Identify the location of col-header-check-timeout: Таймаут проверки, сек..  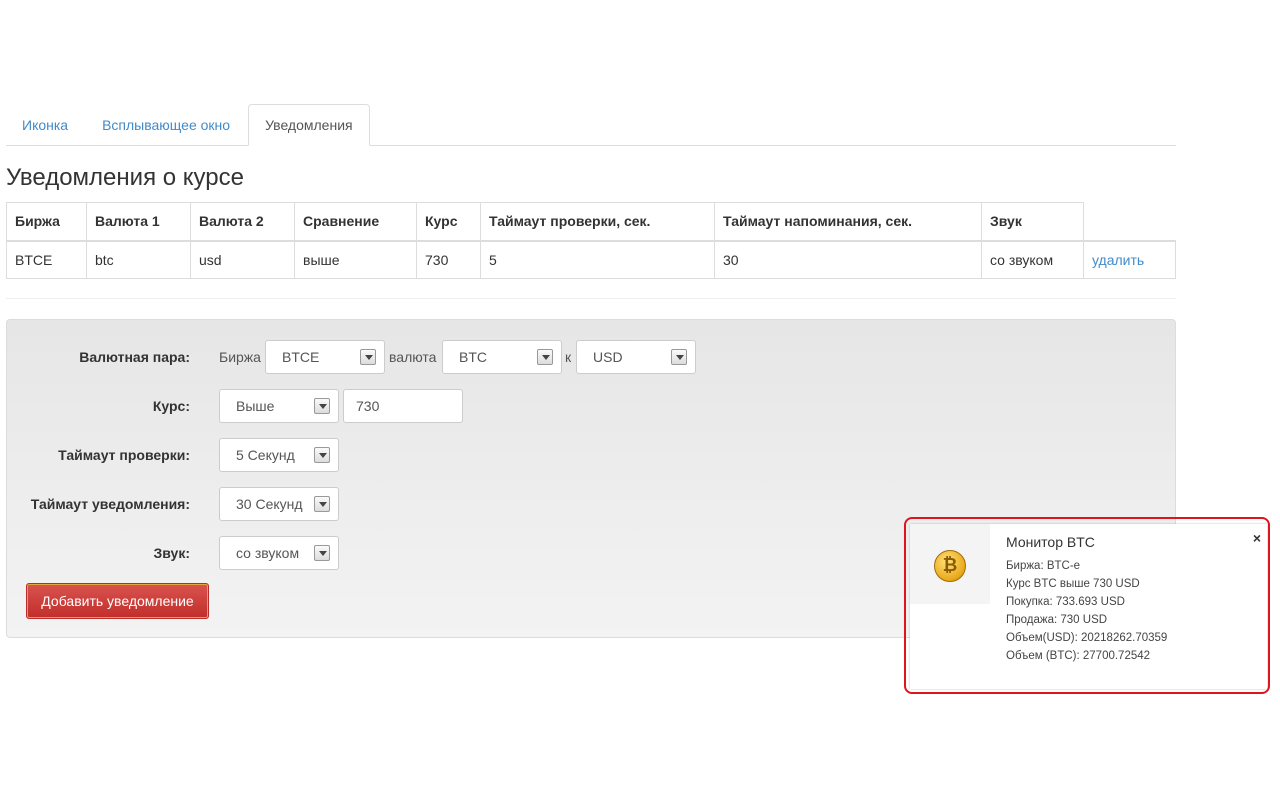
(597, 222).